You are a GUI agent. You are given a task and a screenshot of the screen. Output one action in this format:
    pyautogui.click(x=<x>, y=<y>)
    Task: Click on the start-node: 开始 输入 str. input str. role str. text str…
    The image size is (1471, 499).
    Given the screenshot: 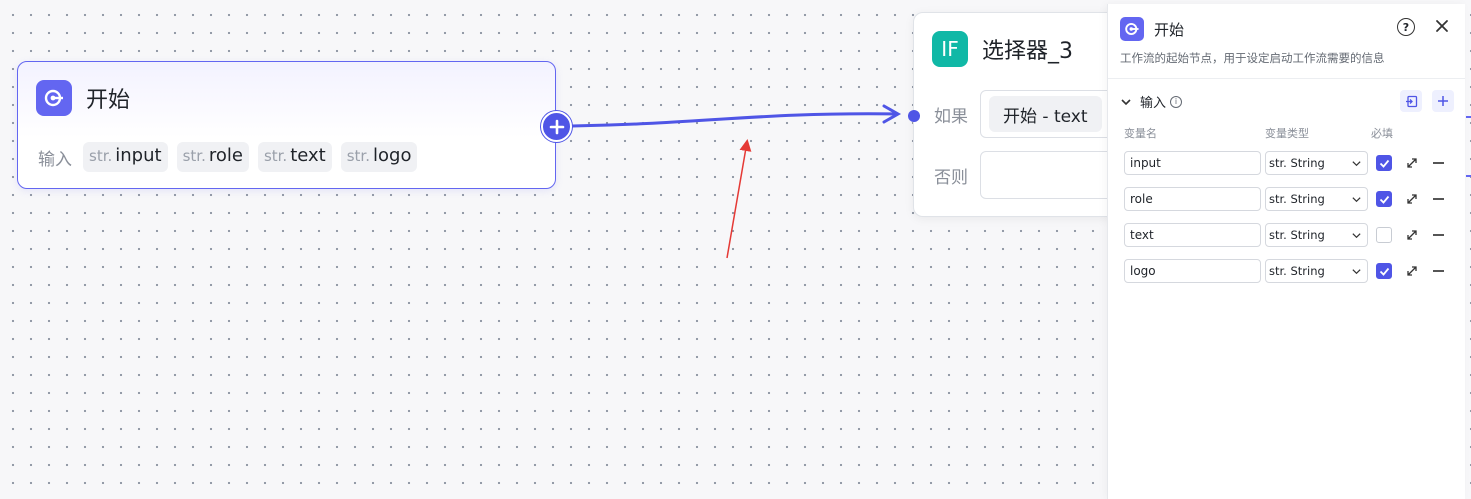 What is the action you would take?
    pyautogui.click(x=286, y=125)
    